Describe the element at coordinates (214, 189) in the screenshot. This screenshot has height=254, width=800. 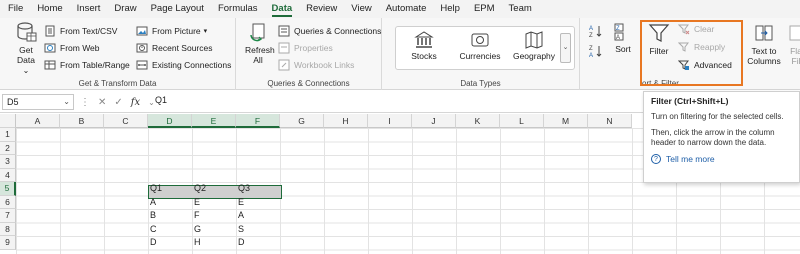
I see `cell-e5: Q2` at that location.